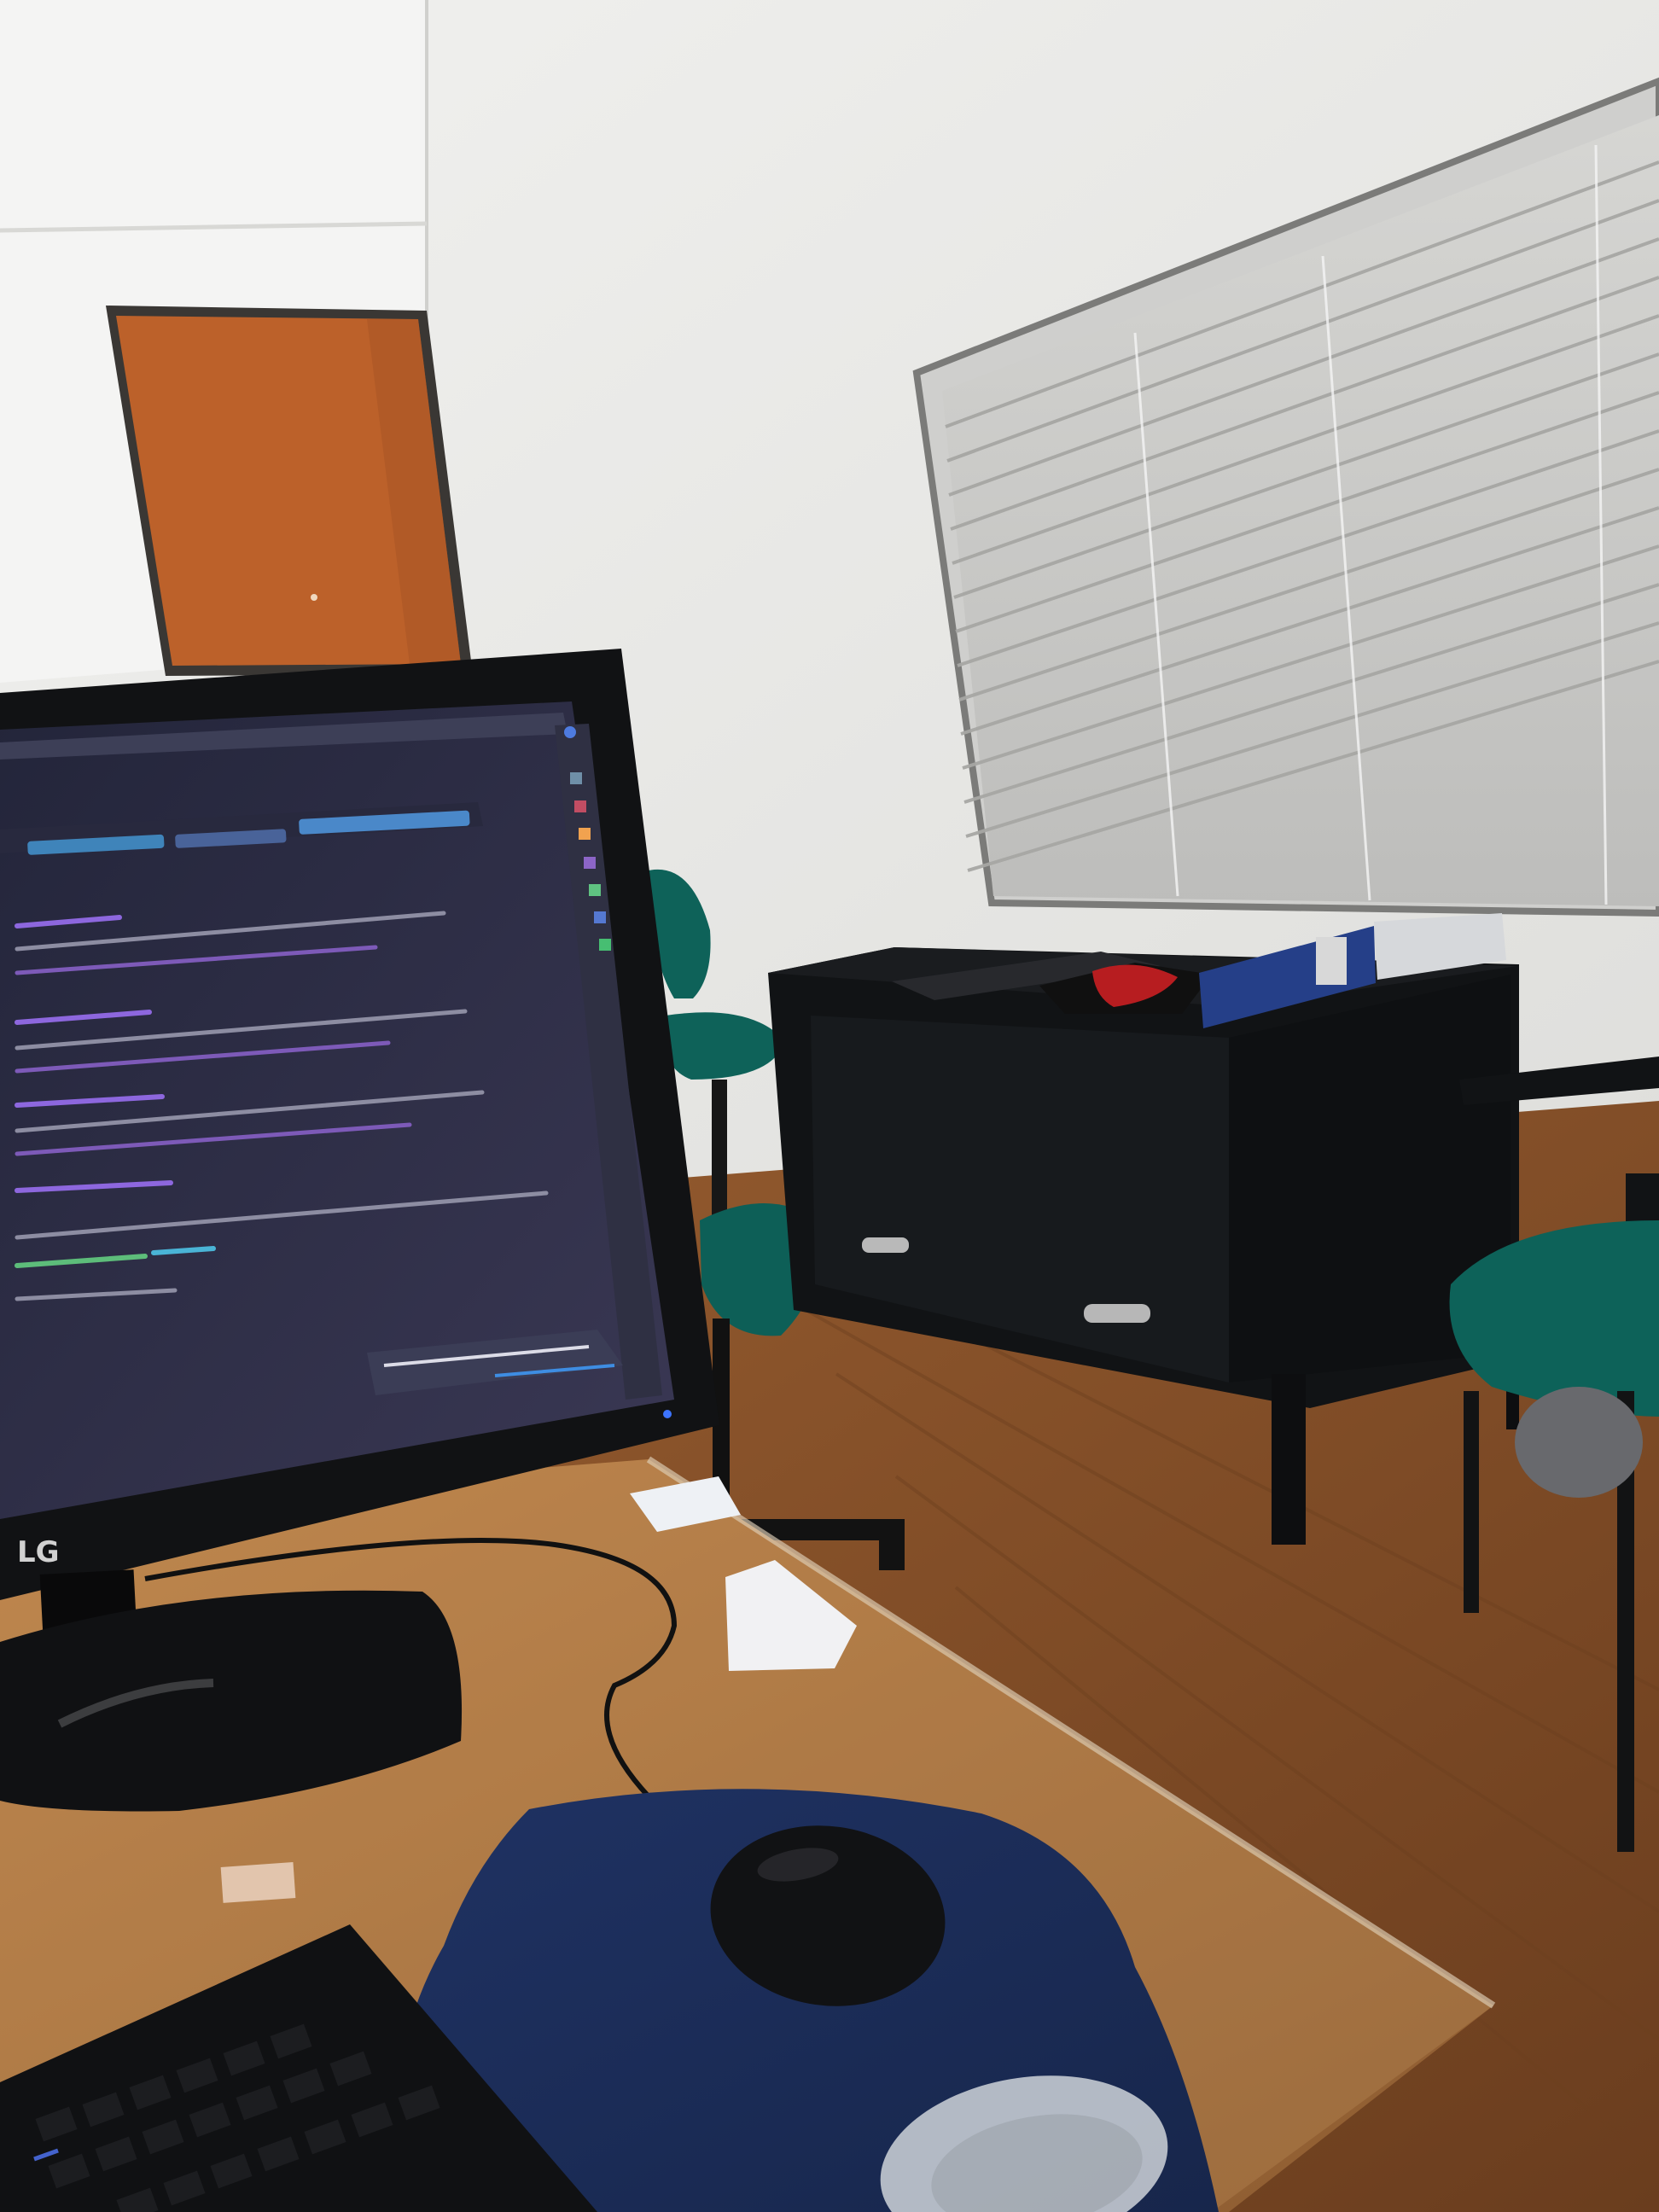  I want to click on brand-logo: LG, so click(38, 1552).